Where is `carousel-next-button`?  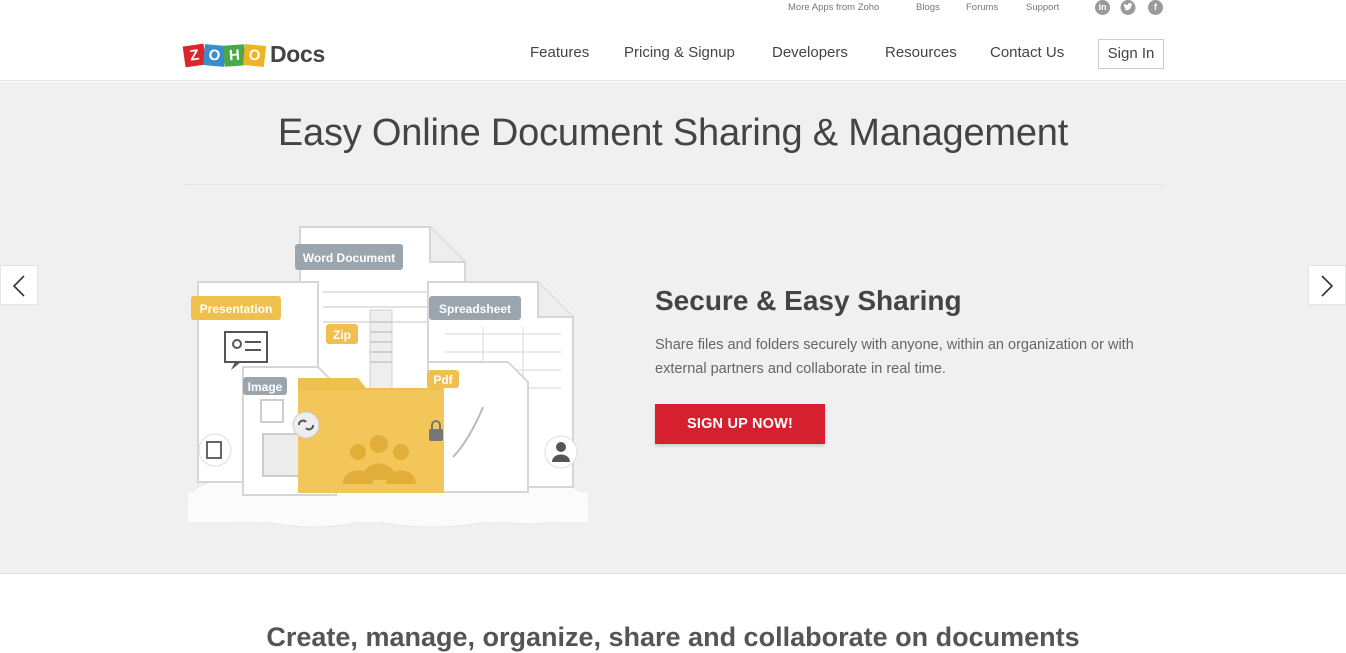 carousel-next-button is located at coordinates (1327, 285).